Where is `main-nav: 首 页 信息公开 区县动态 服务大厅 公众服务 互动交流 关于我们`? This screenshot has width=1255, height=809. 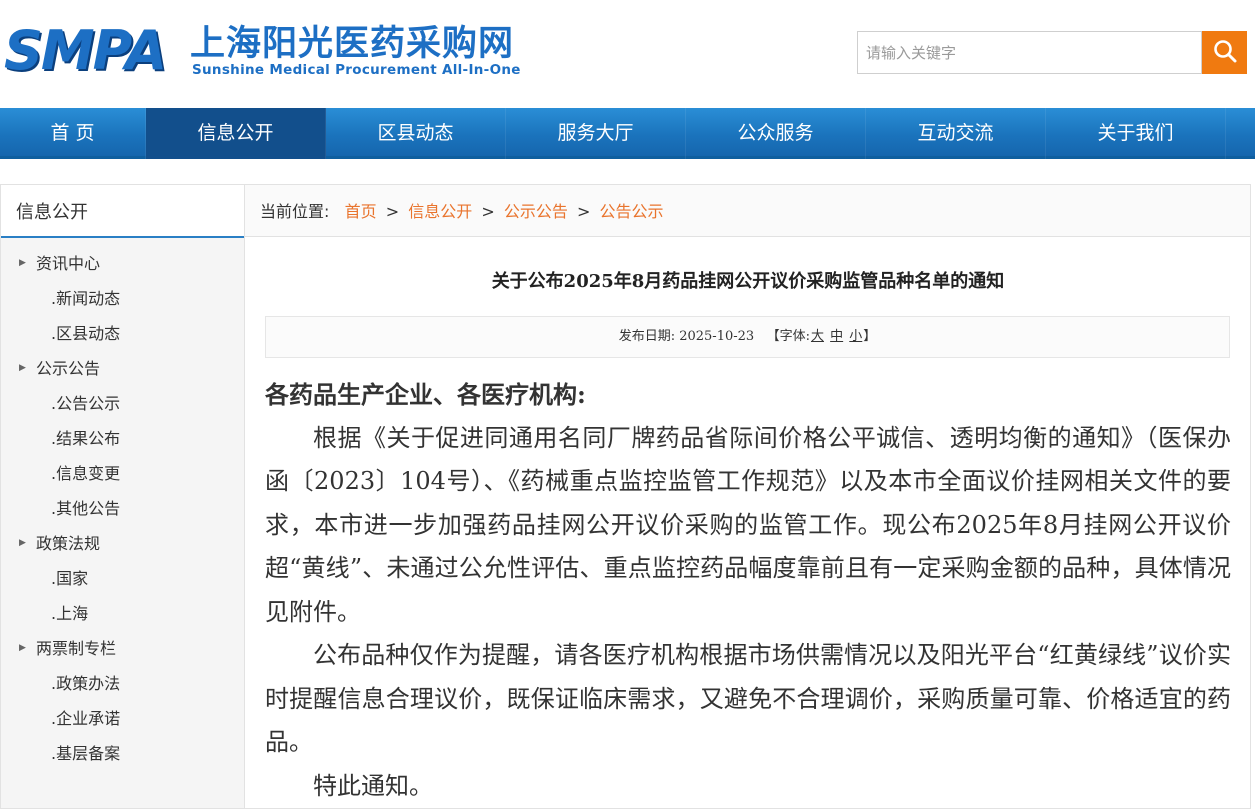
main-nav: 首 页 信息公开 区县动态 服务大厅 公众服务 互动交流 关于我们 is located at coordinates (627, 133).